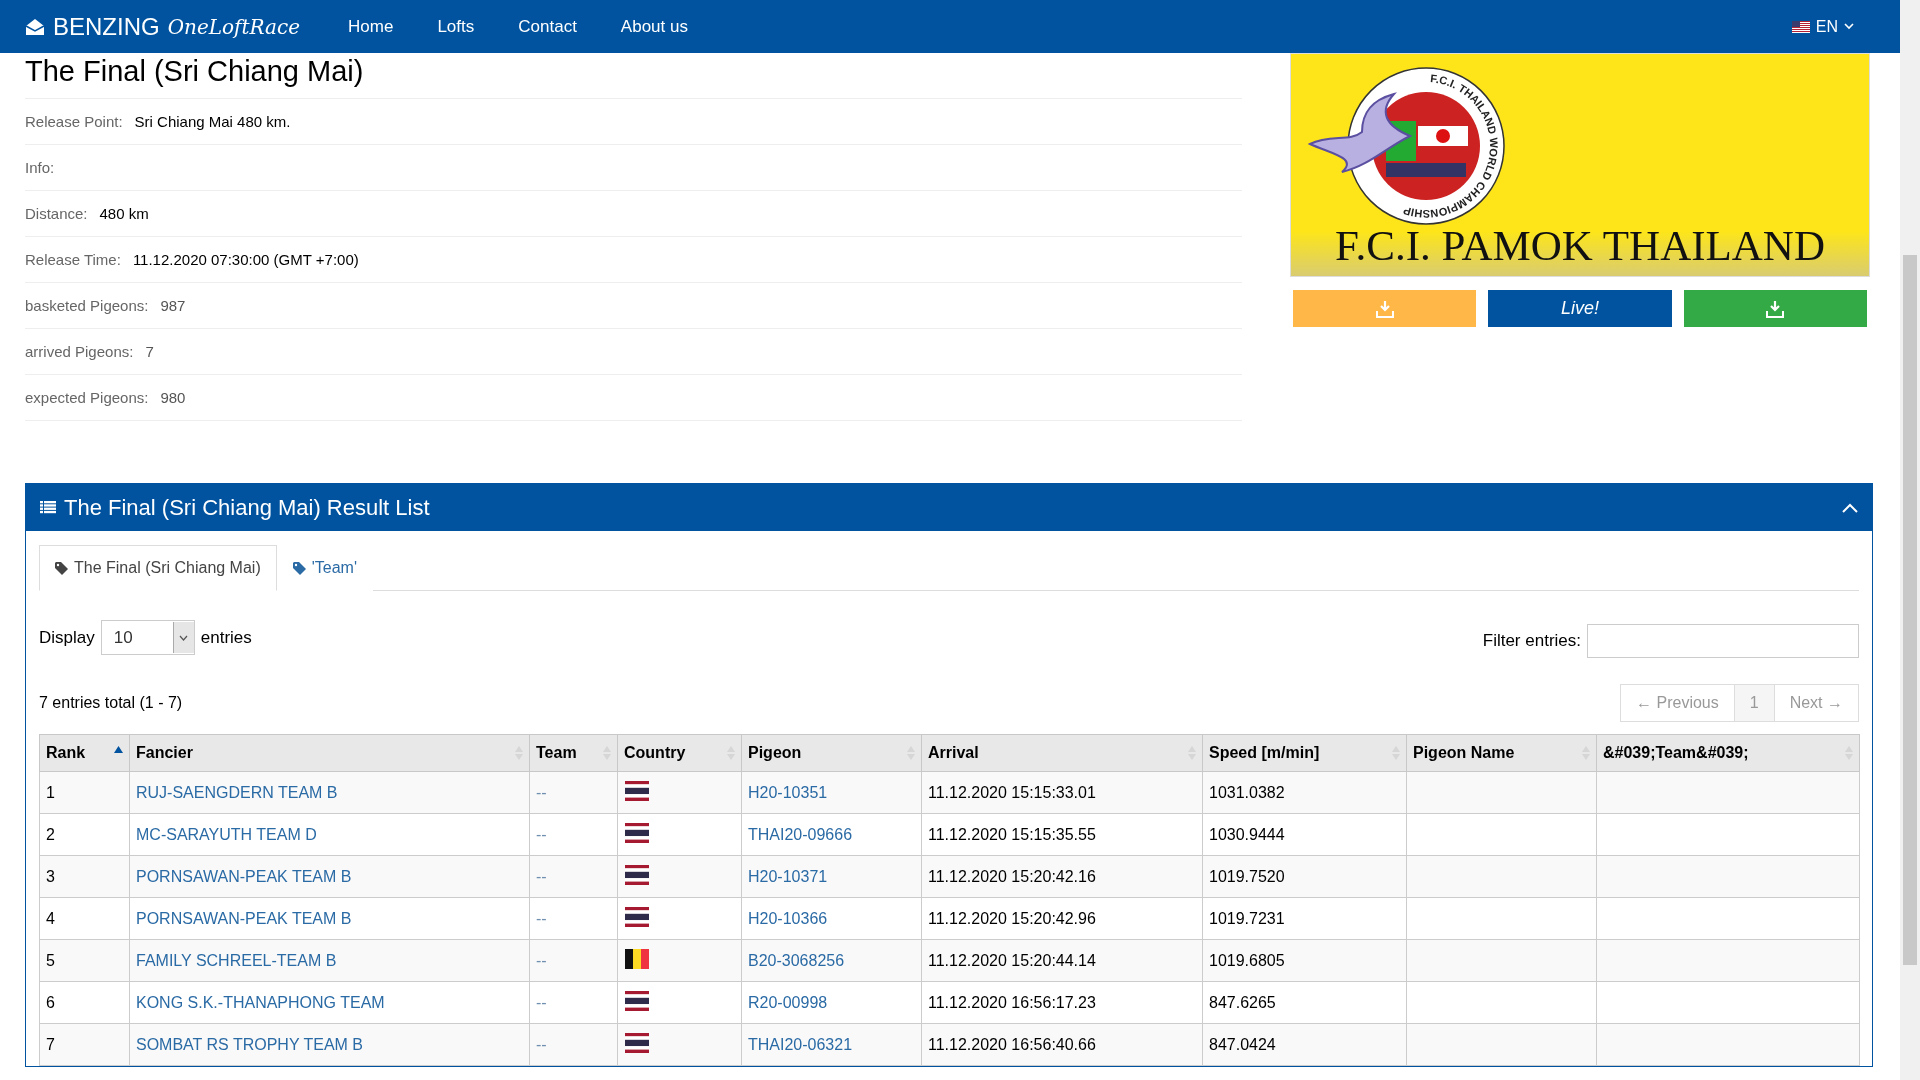 The image size is (1920, 1080). What do you see at coordinates (84, 1044) in the screenshot?
I see `table-cell: 7` at bounding box center [84, 1044].